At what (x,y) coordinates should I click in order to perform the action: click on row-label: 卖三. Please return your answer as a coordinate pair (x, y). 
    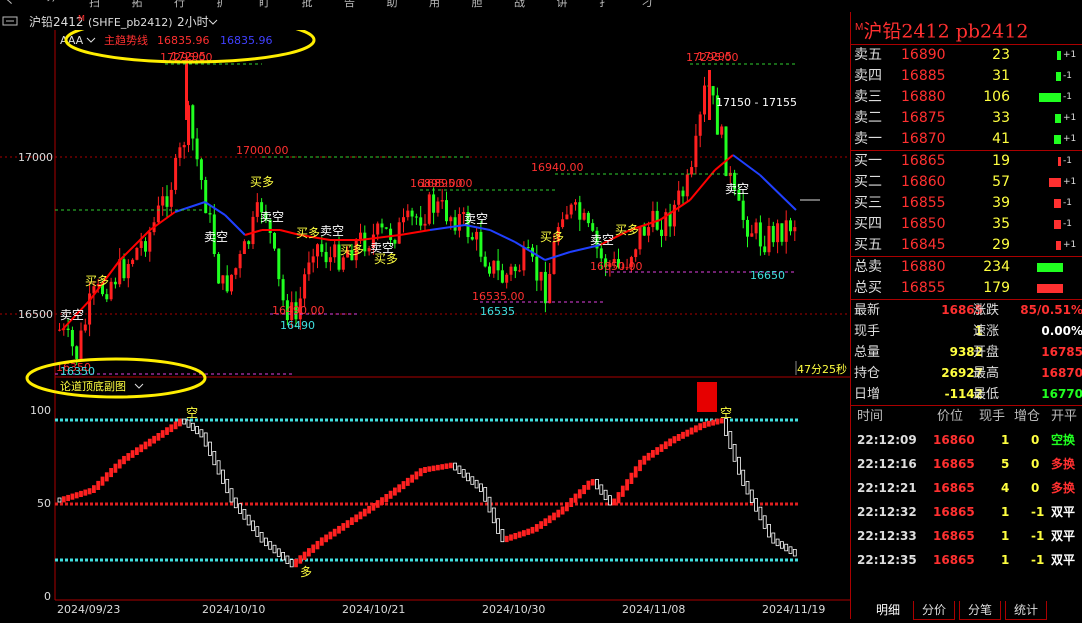
    Looking at the image, I should click on (868, 97).